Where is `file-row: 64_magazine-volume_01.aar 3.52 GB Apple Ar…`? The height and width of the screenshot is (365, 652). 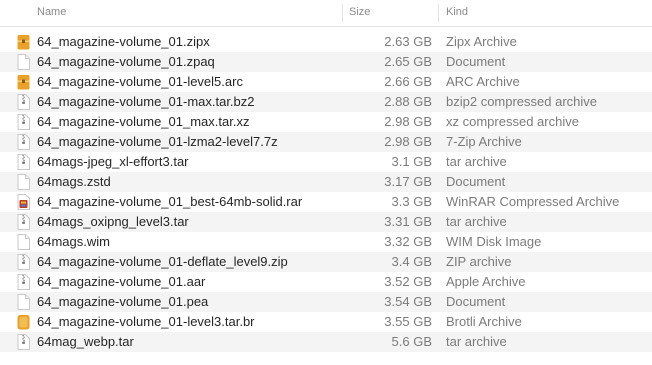 file-row: 64_magazine-volume_01.aar 3.52 GB Apple Ar… is located at coordinates (326, 282).